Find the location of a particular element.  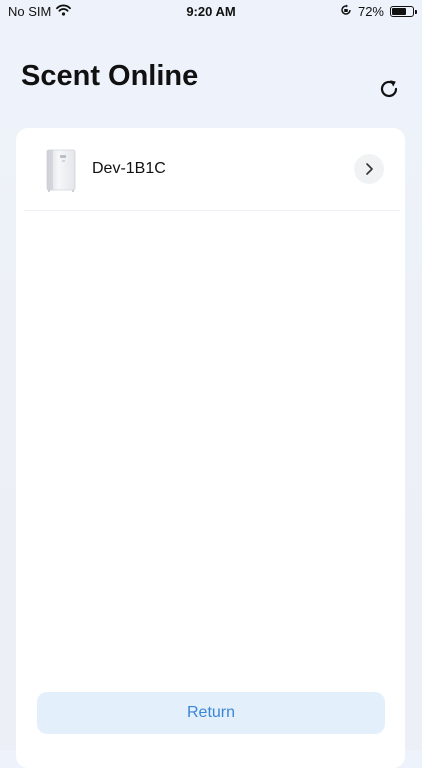

device-open-button is located at coordinates (369, 169).